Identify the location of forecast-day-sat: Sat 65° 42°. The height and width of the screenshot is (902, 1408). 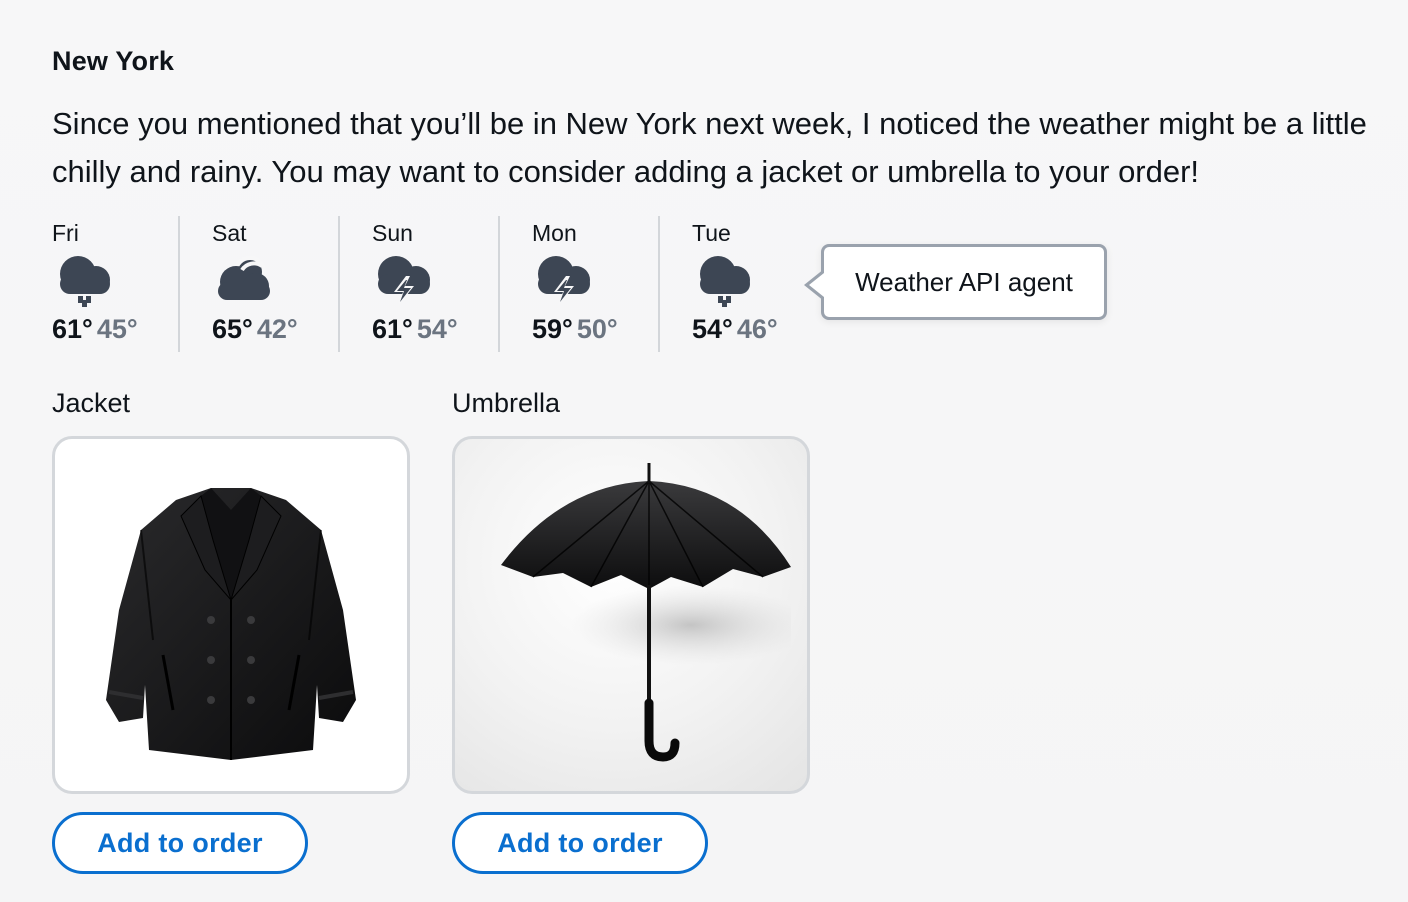
(258, 284).